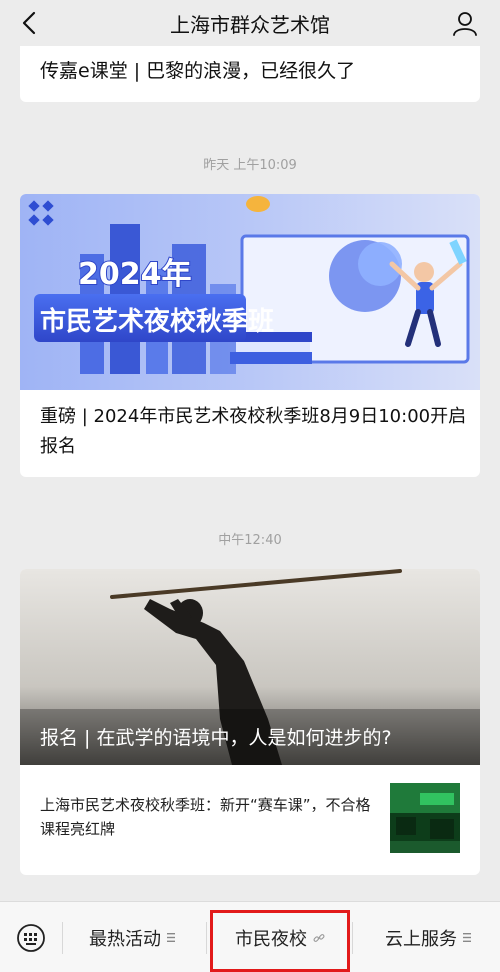 The height and width of the screenshot is (972, 500). I want to click on menu-item-hot-activities: 最热活动, so click(132, 937).